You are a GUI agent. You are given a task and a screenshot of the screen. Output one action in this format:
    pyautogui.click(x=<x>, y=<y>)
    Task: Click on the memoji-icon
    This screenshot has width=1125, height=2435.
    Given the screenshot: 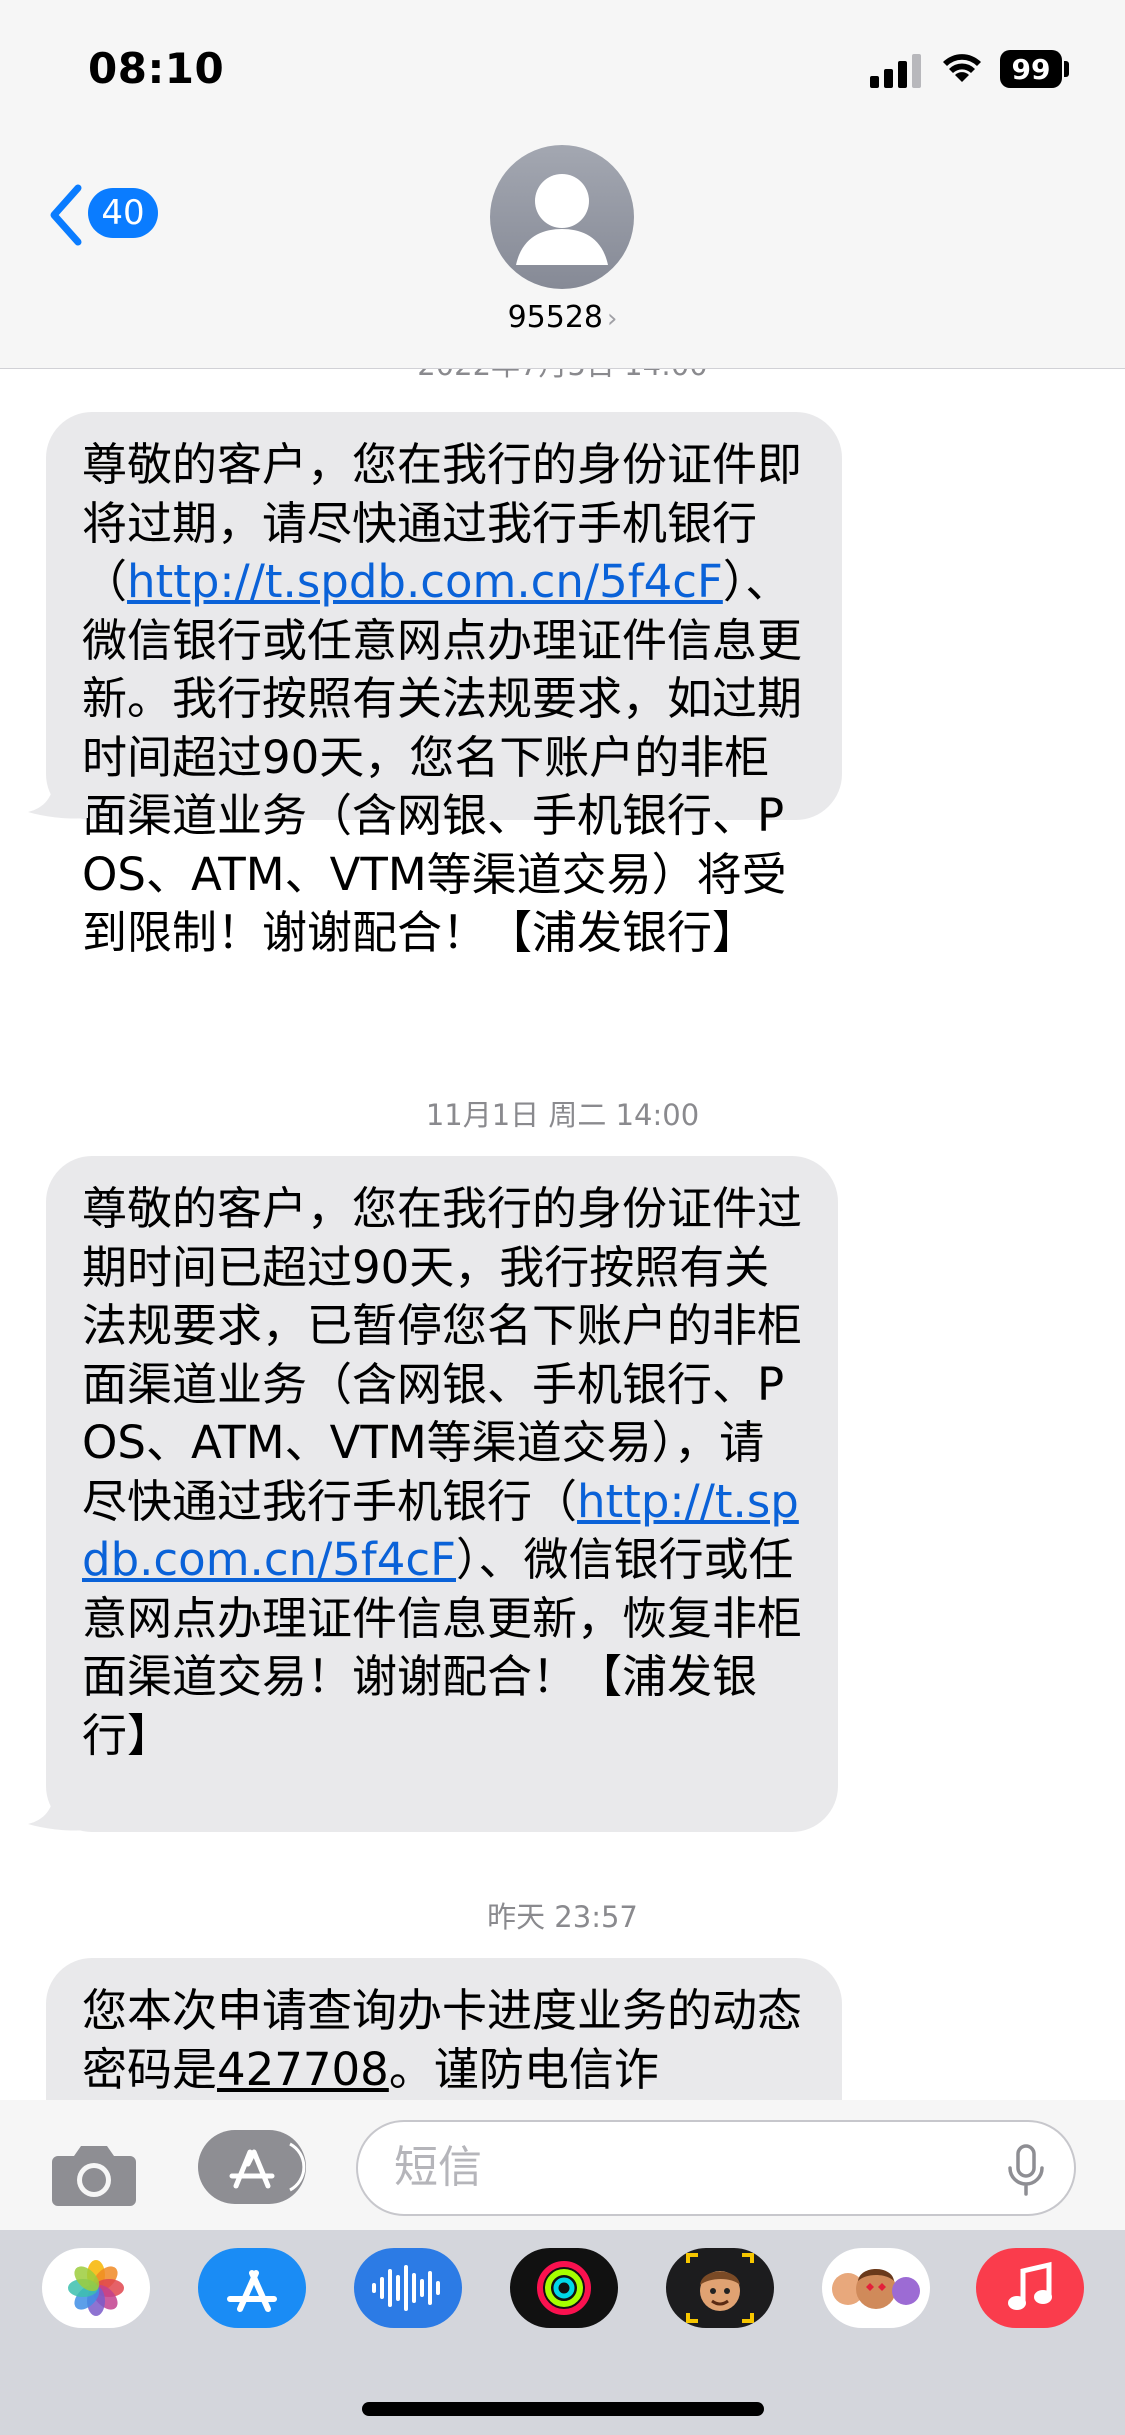 What is the action you would take?
    pyautogui.click(x=720, y=2288)
    